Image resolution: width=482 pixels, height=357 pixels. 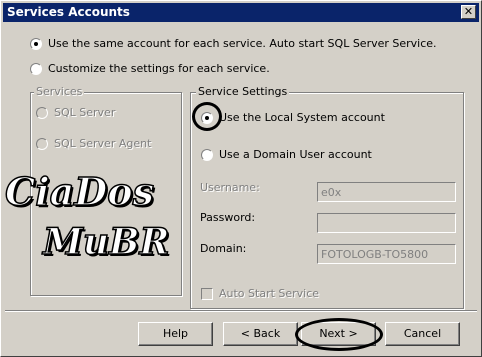 I want to click on password-field, so click(x=386, y=223).